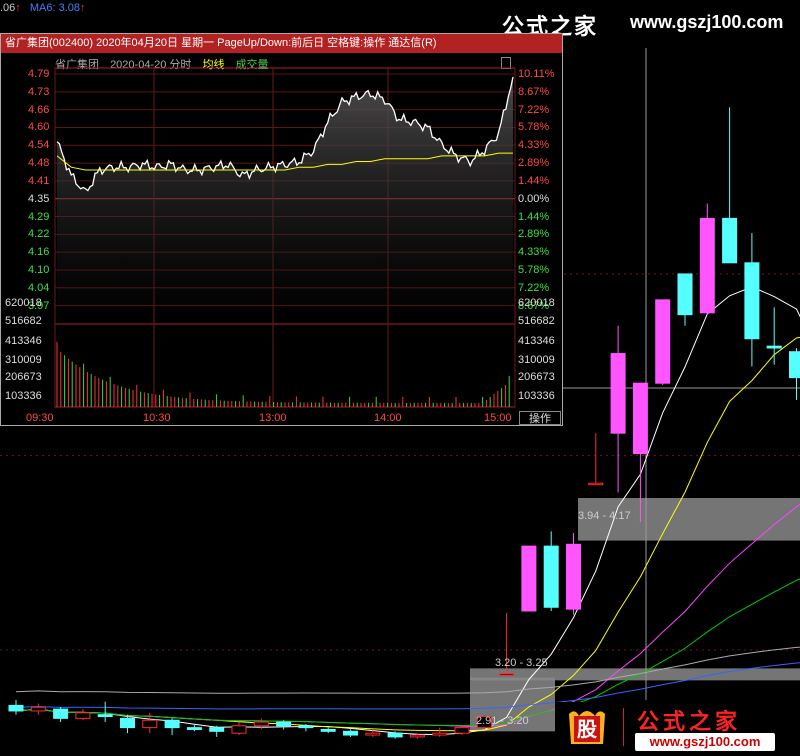 The height and width of the screenshot is (756, 800). What do you see at coordinates (39, 145) in the screenshot?
I see `price-tick: 4.54` at bounding box center [39, 145].